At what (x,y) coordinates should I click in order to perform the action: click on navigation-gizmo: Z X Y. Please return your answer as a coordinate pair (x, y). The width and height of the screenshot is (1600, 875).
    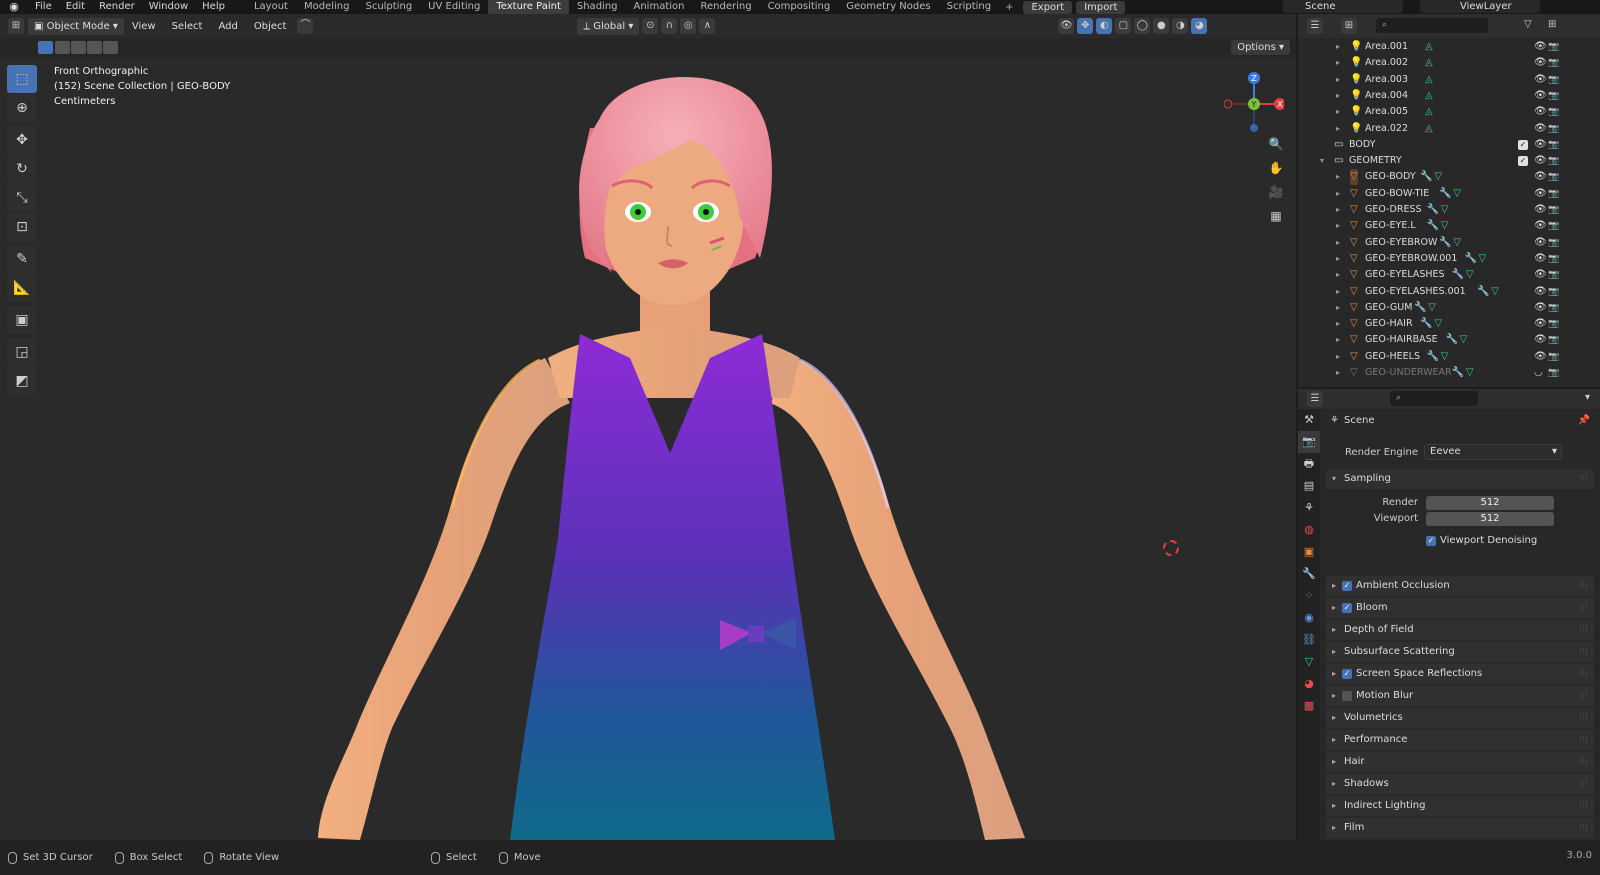
    Looking at the image, I should click on (1254, 99).